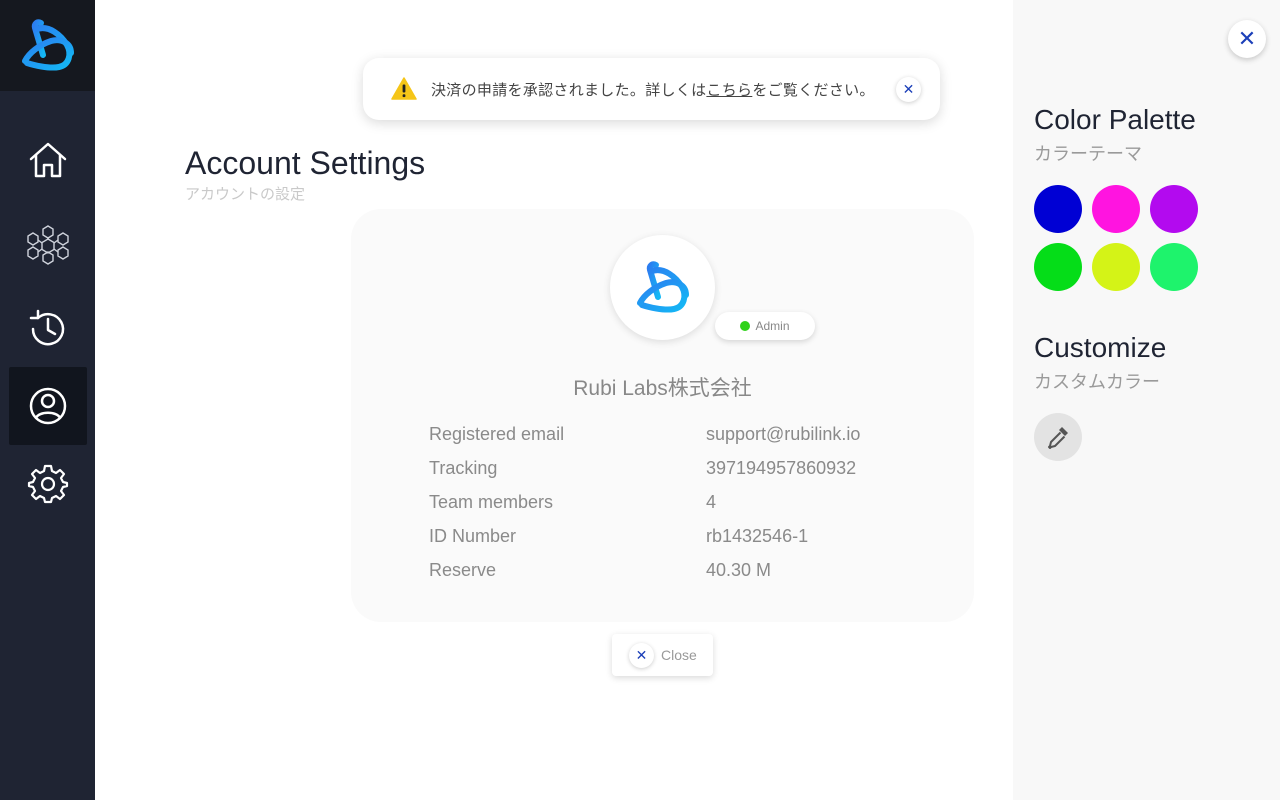  Describe the element at coordinates (757, 536) in the screenshot. I see `field-value-id: rb1432546-1` at that location.